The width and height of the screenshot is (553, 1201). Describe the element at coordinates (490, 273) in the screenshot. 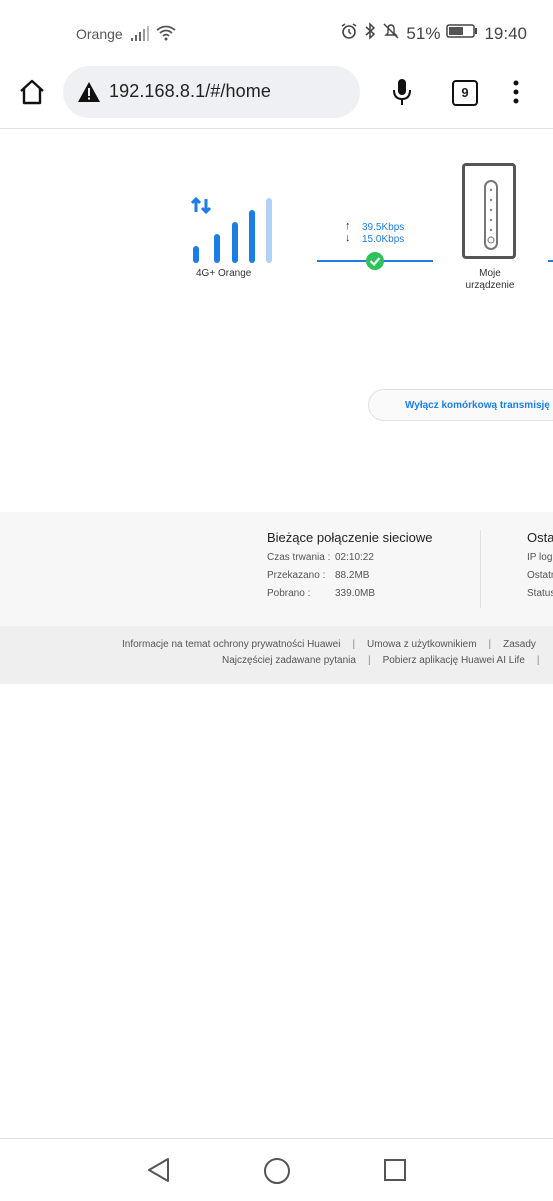

I see `device-label-line1: Moje` at that location.